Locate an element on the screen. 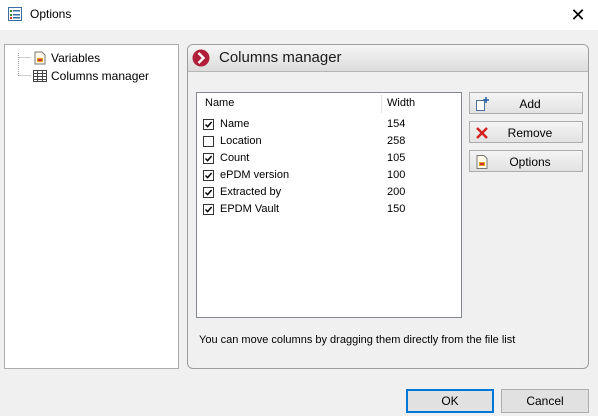  row-width: 200 is located at coordinates (396, 192).